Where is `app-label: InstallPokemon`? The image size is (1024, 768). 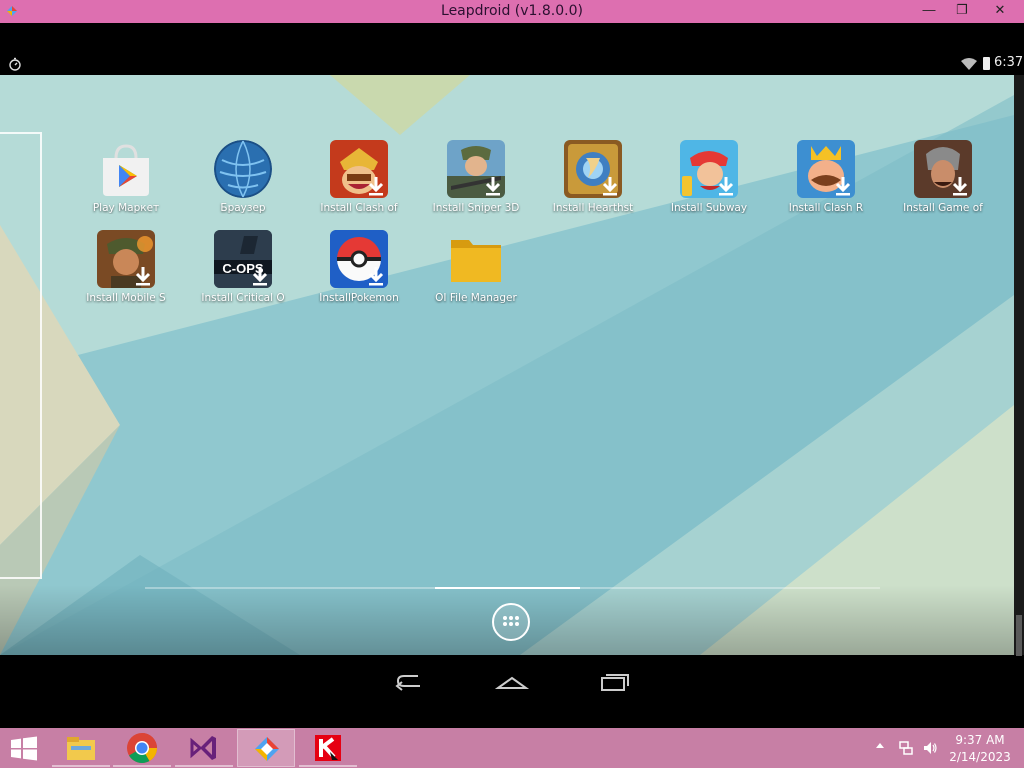 app-label: InstallPokemon is located at coordinates (359, 298).